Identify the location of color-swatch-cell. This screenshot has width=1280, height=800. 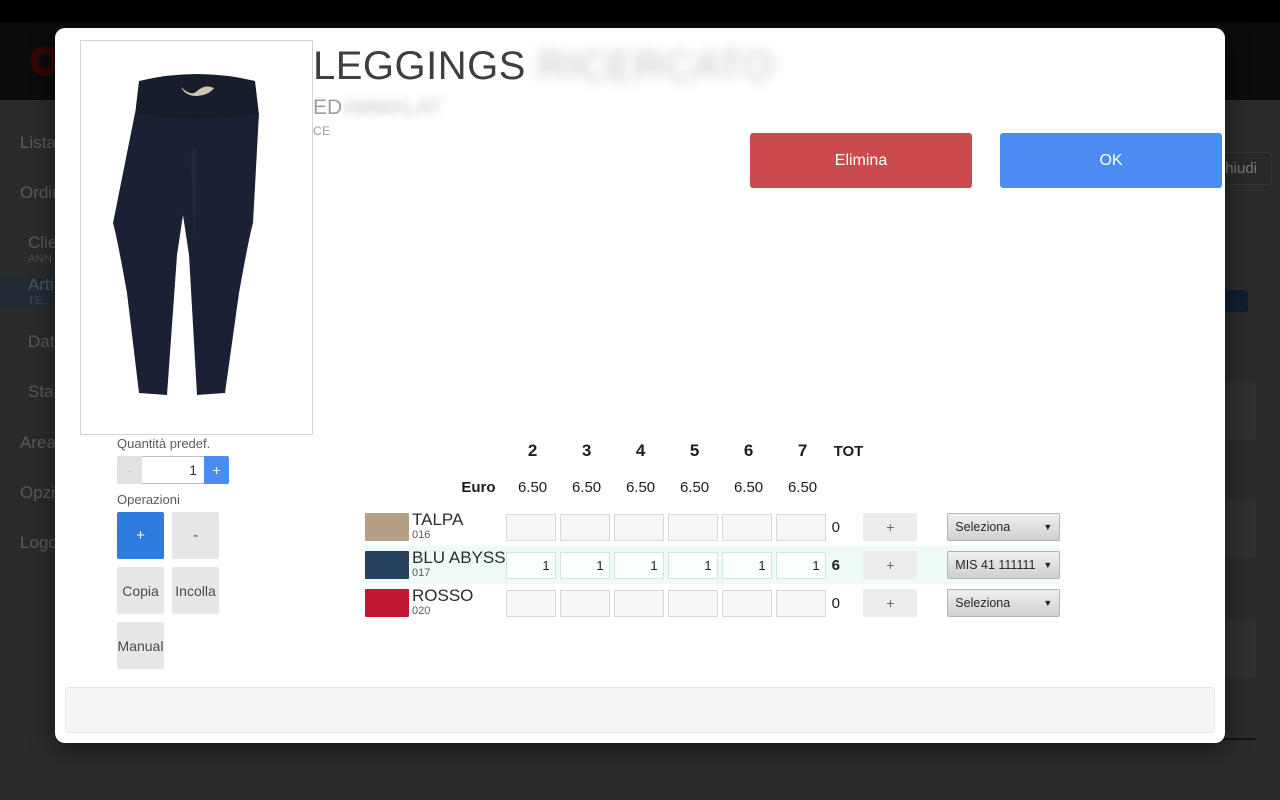
(388, 527).